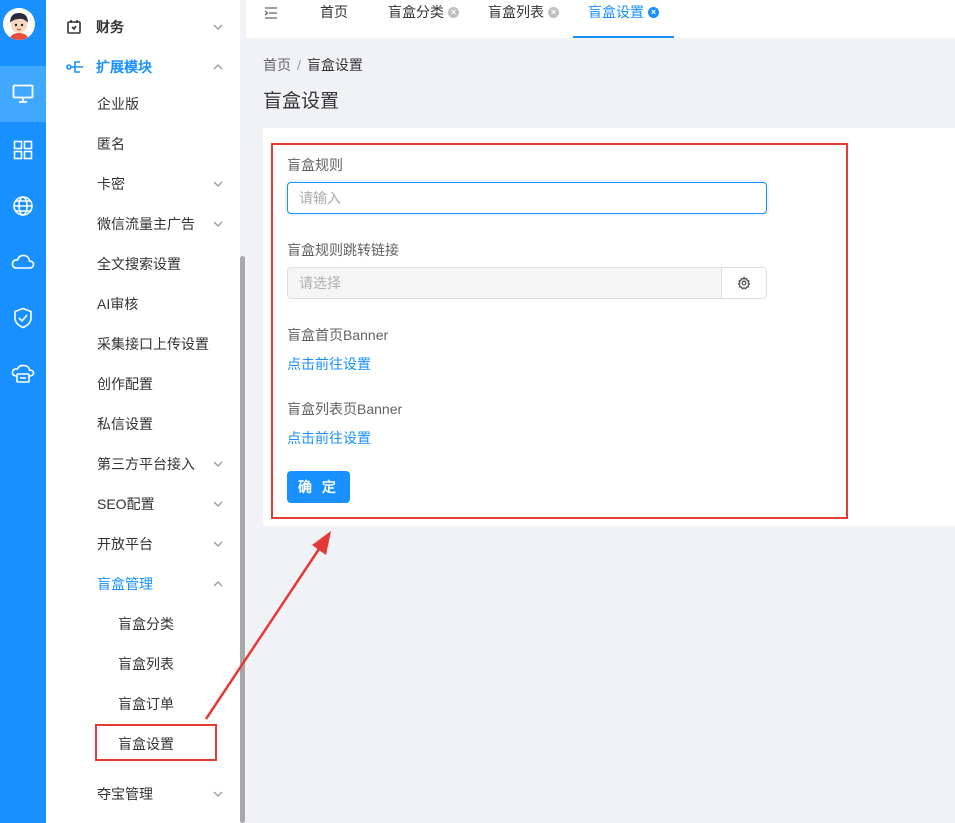 This screenshot has width=955, height=823. I want to click on tab-bar: 首页 盲盒分类 × 盲盒列表 × 盲盒设置 ×, so click(600, 19).